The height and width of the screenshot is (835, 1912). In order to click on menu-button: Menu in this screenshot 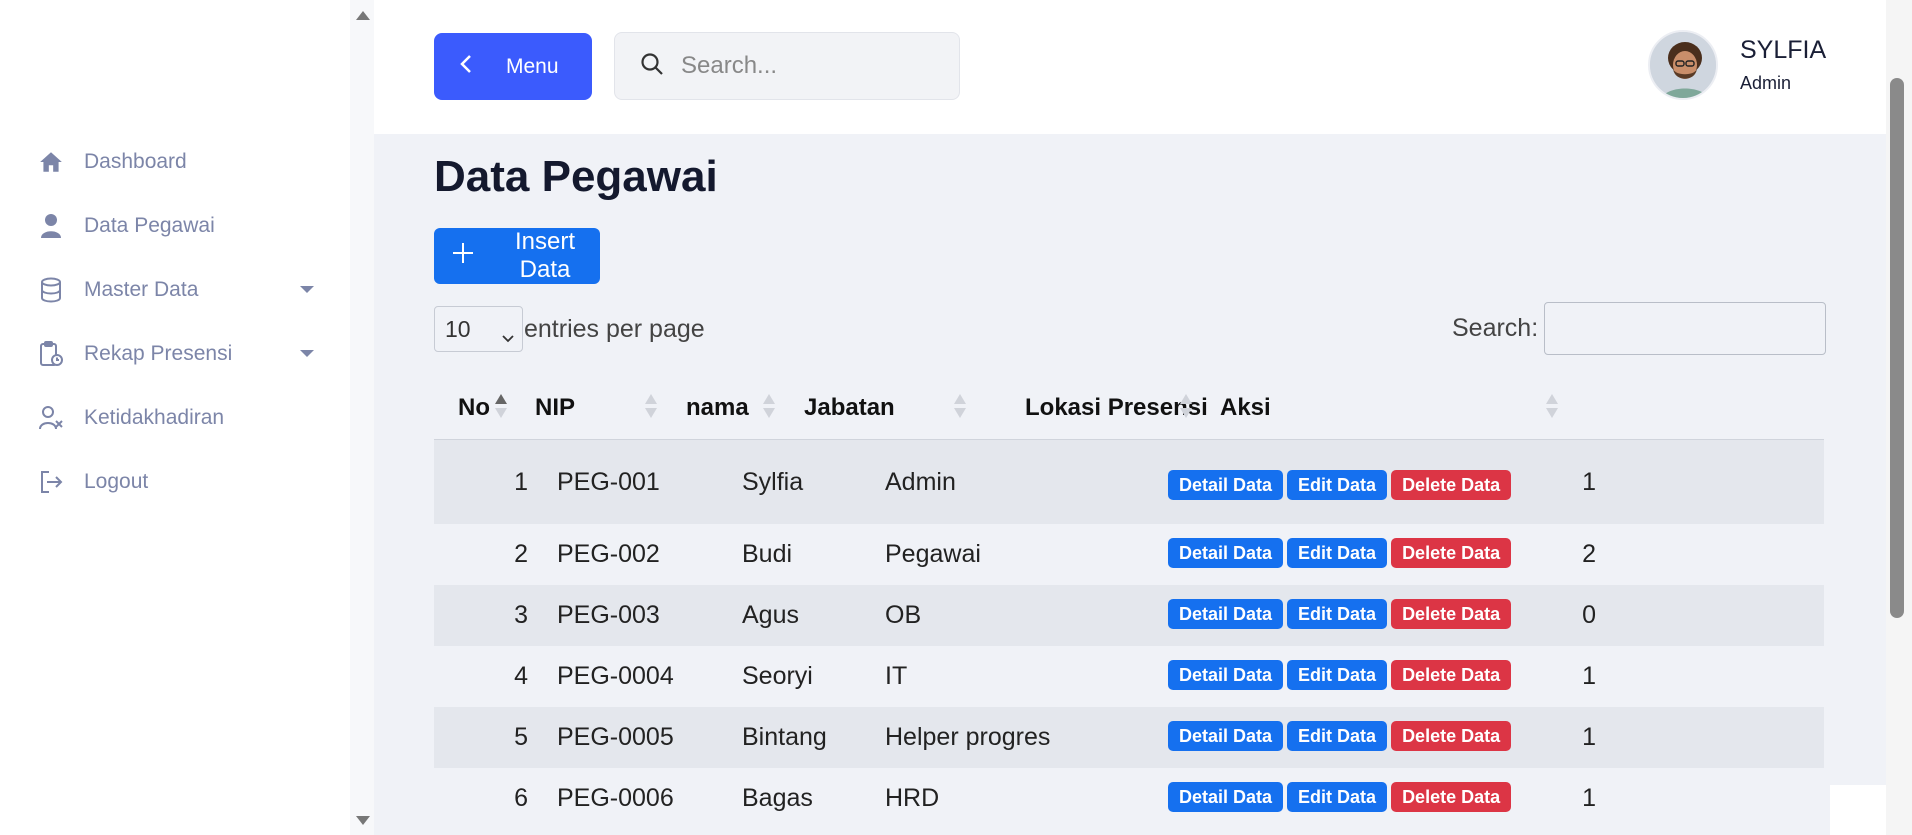, I will do `click(513, 66)`.